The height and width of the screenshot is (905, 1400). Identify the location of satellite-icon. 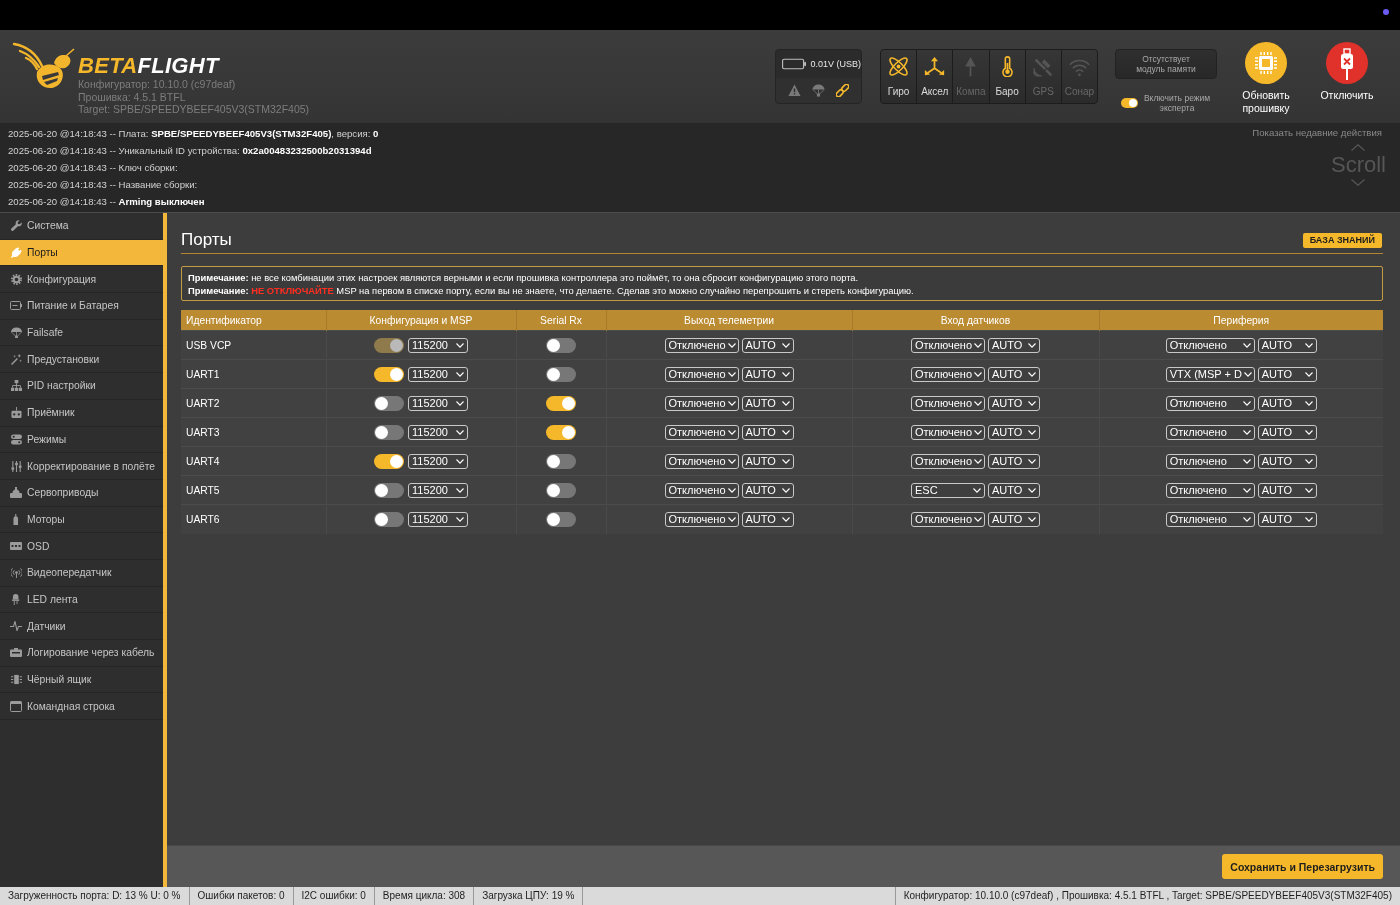
(1043, 66).